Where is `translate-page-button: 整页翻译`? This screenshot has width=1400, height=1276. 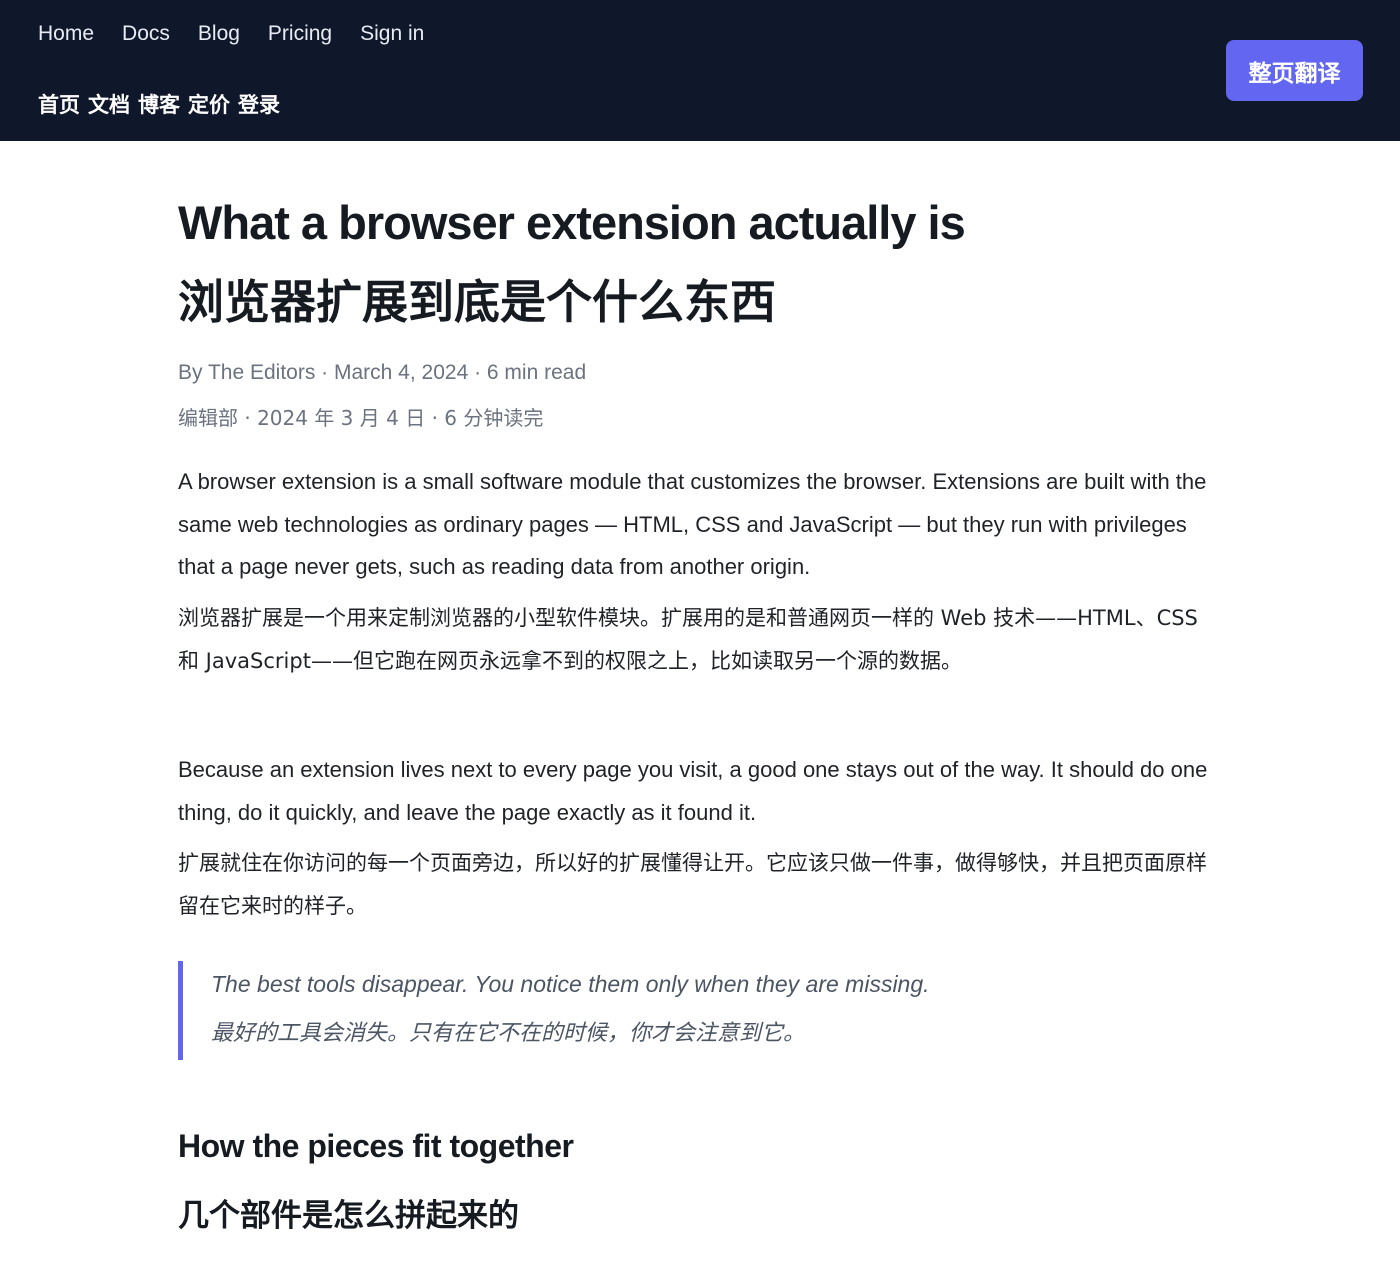
translate-page-button: 整页翻译 is located at coordinates (1294, 70).